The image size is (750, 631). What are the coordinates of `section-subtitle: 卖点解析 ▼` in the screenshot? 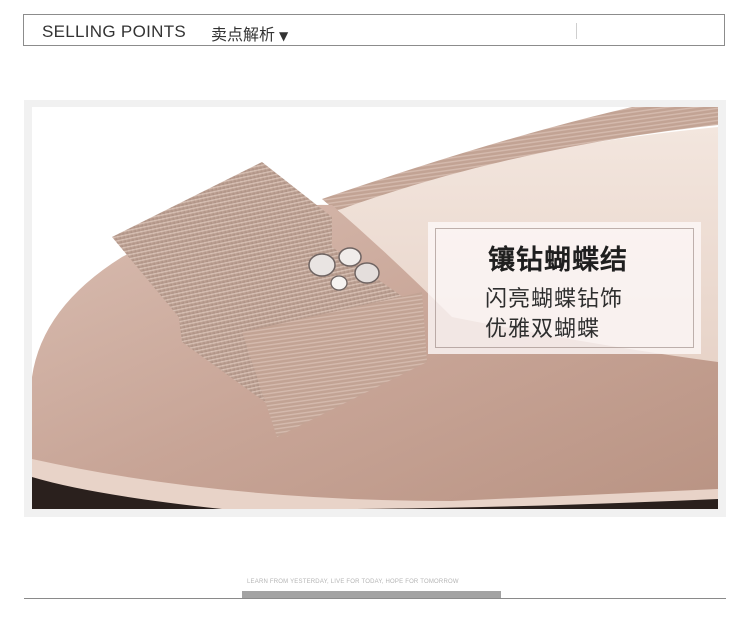 It's located at (249, 33).